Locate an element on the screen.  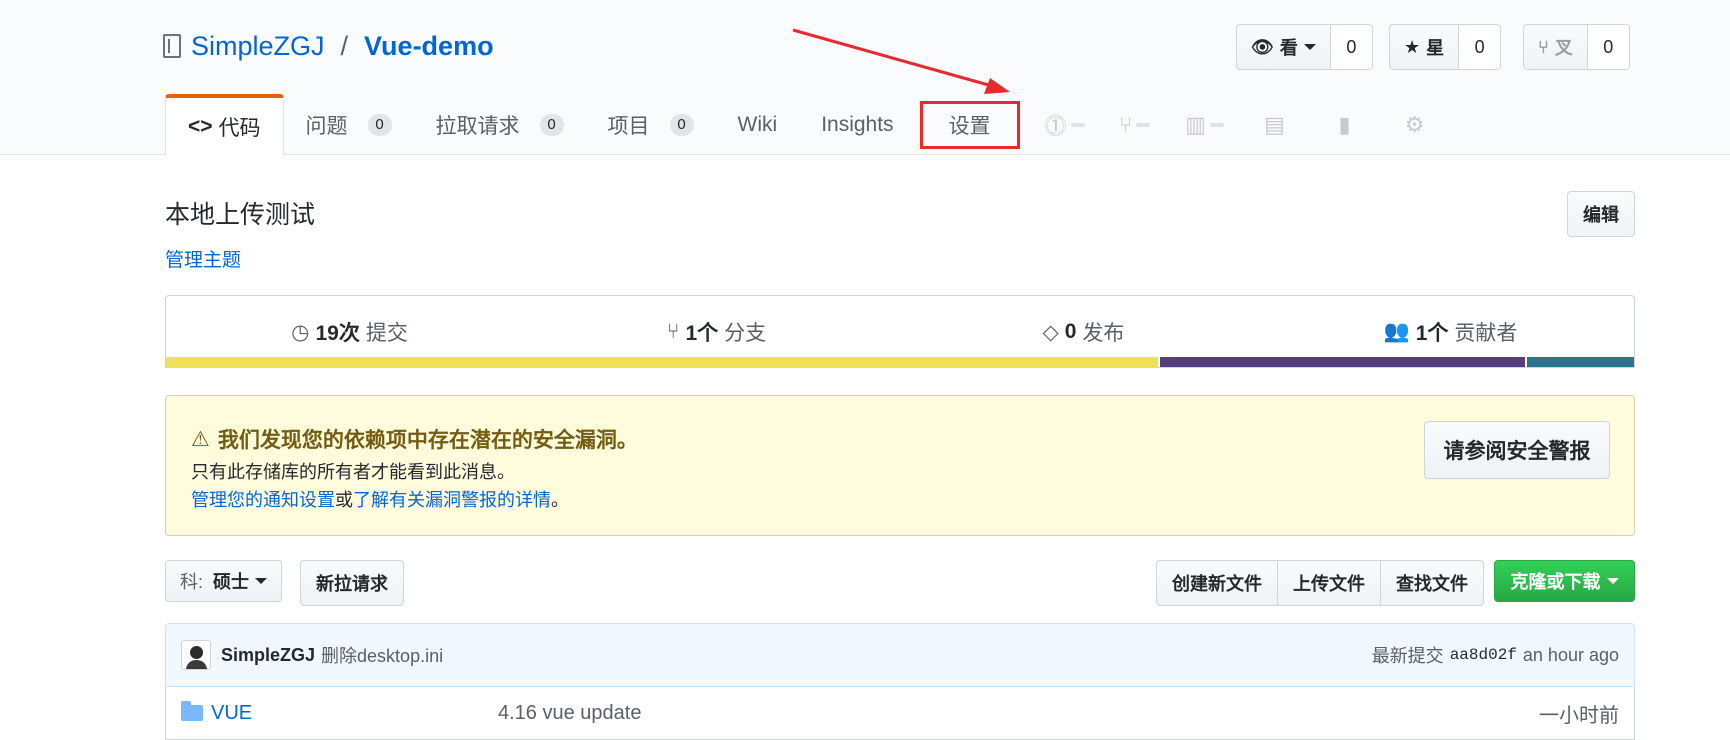
notification-settings-link: 管理您的通知设置 is located at coordinates (263, 500).